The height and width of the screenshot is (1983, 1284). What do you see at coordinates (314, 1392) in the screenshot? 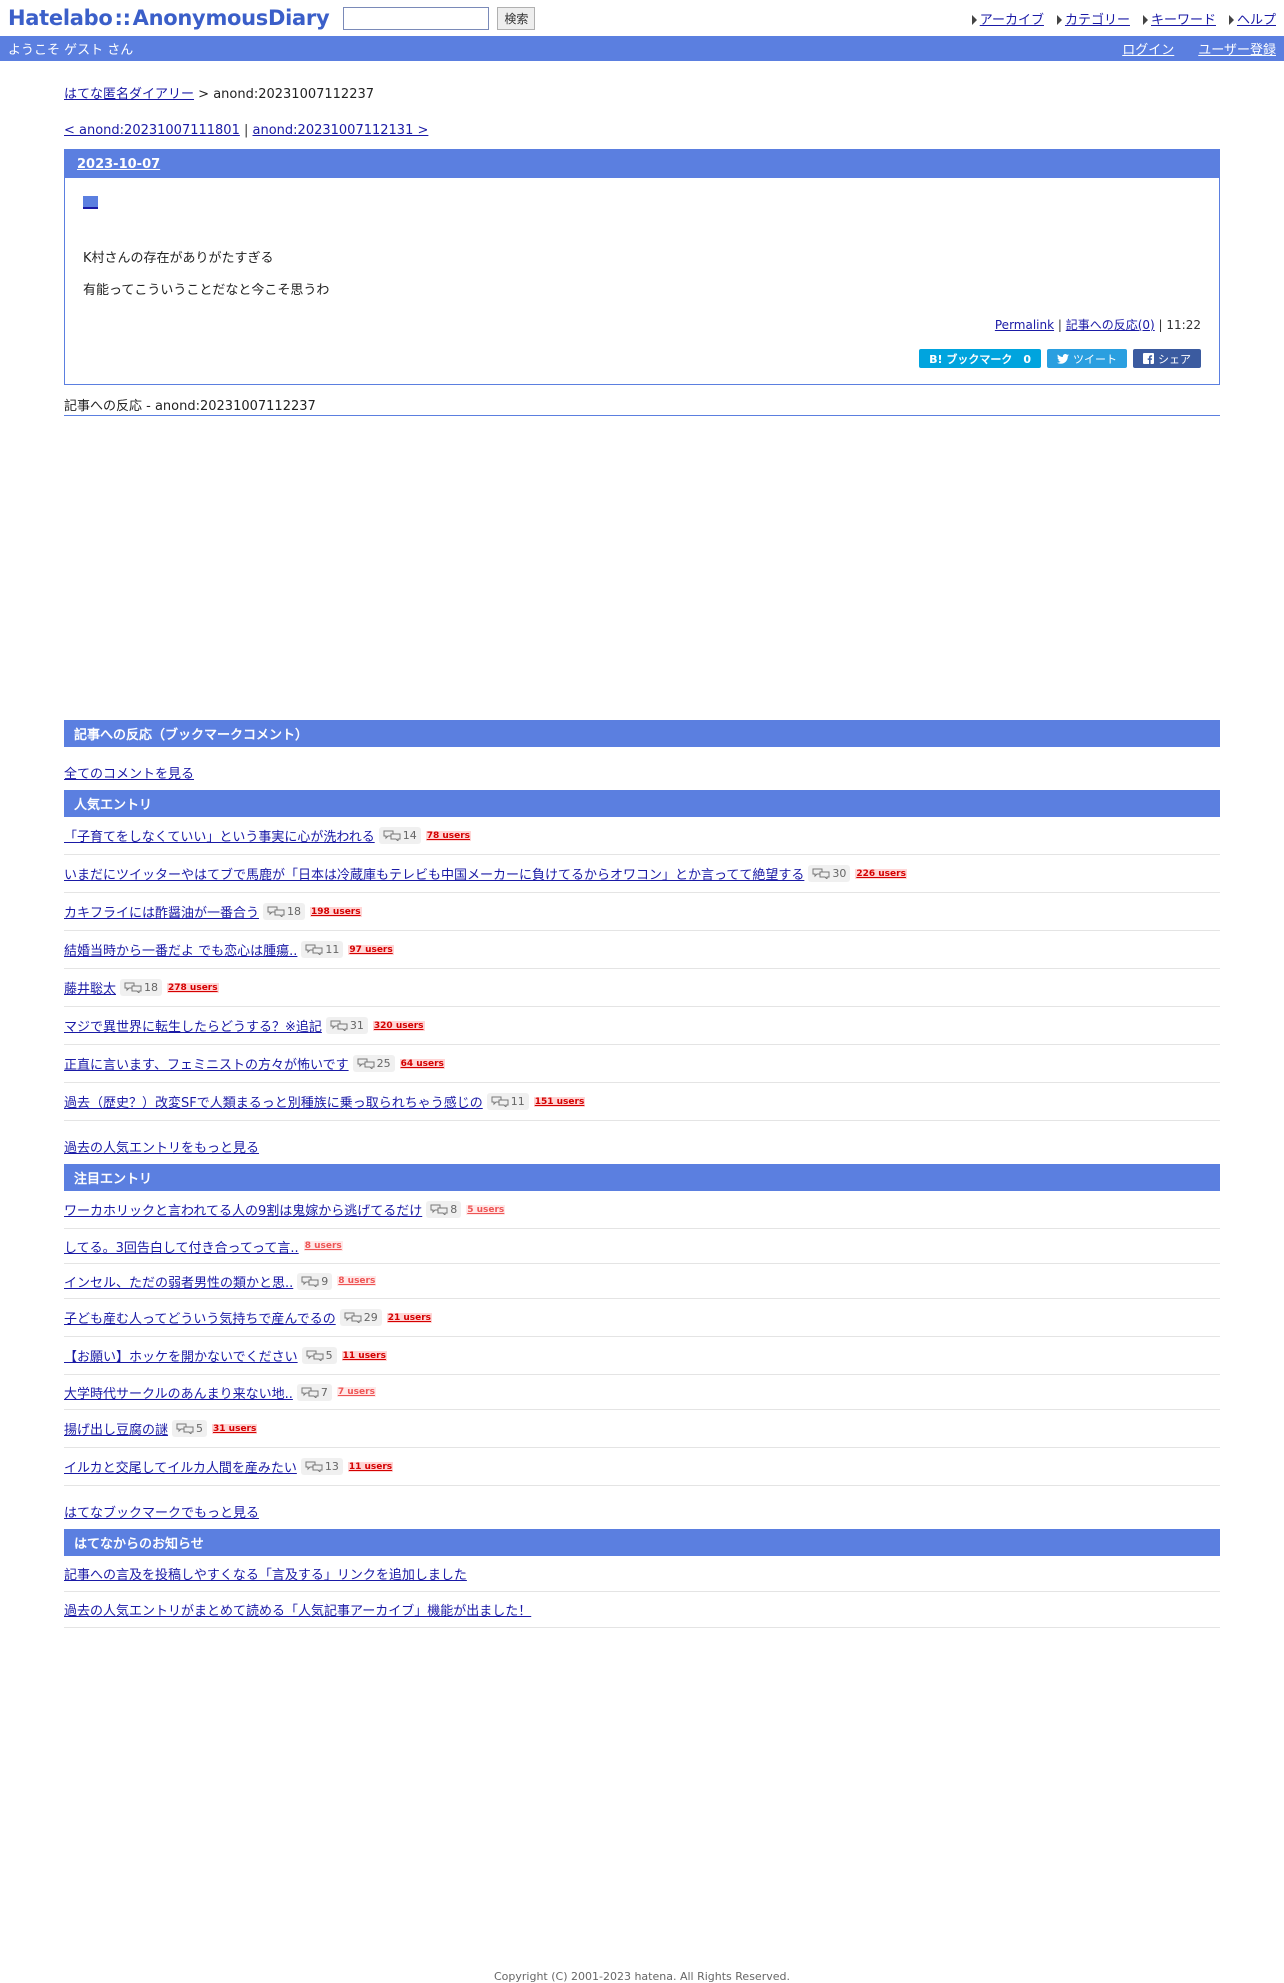
I see `comment-count: 7` at bounding box center [314, 1392].